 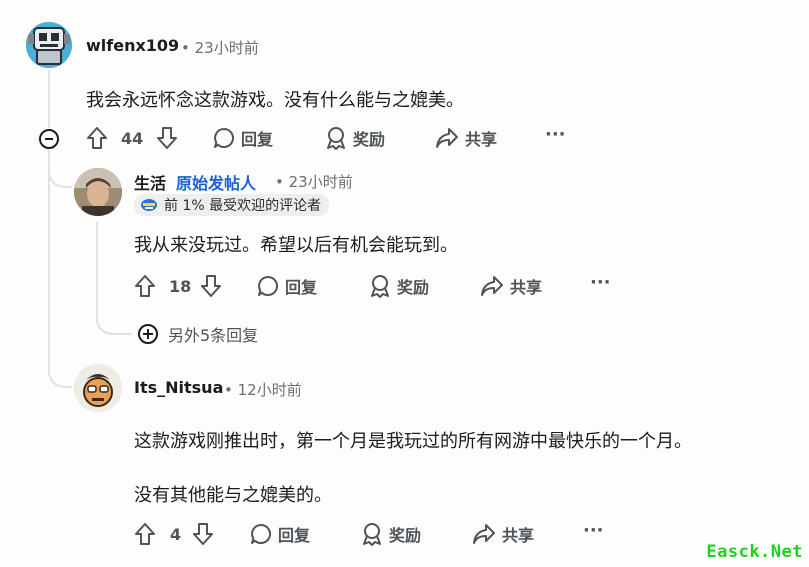 What do you see at coordinates (132, 45) in the screenshot?
I see `username: wlfenx109` at bounding box center [132, 45].